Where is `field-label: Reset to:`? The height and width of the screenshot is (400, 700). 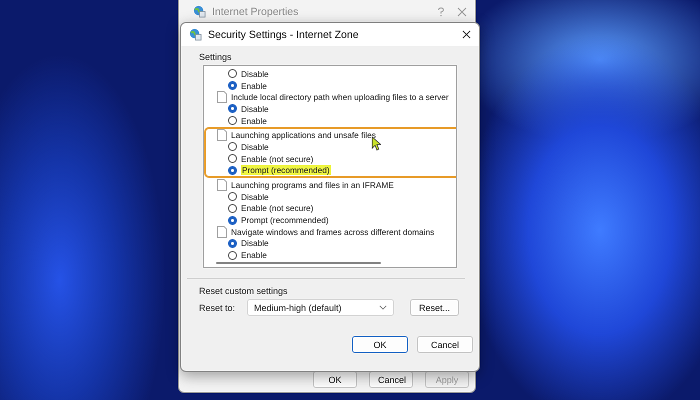
field-label: Reset to: is located at coordinates (217, 307).